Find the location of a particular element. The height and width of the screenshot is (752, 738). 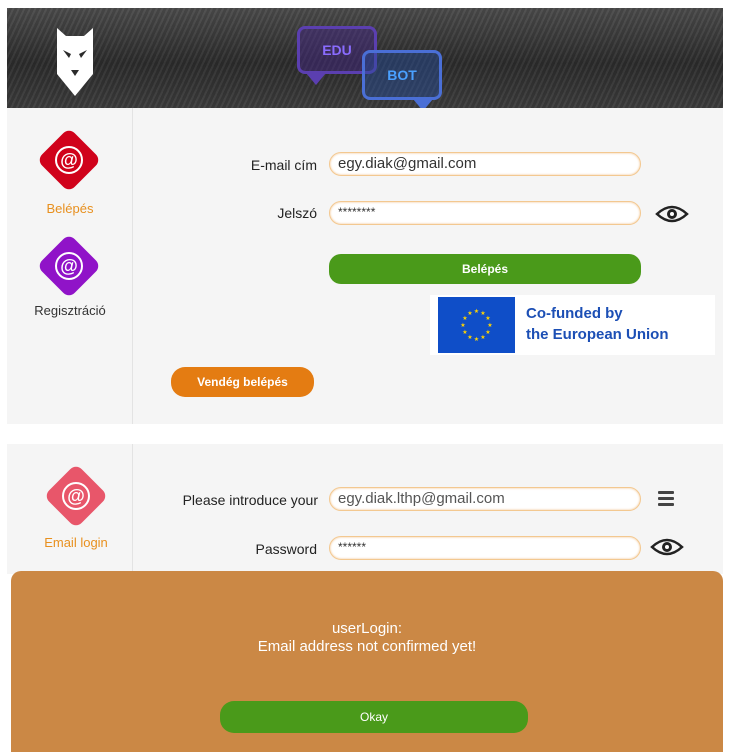

eu-text-line1: Co-funded by is located at coordinates (574, 313).